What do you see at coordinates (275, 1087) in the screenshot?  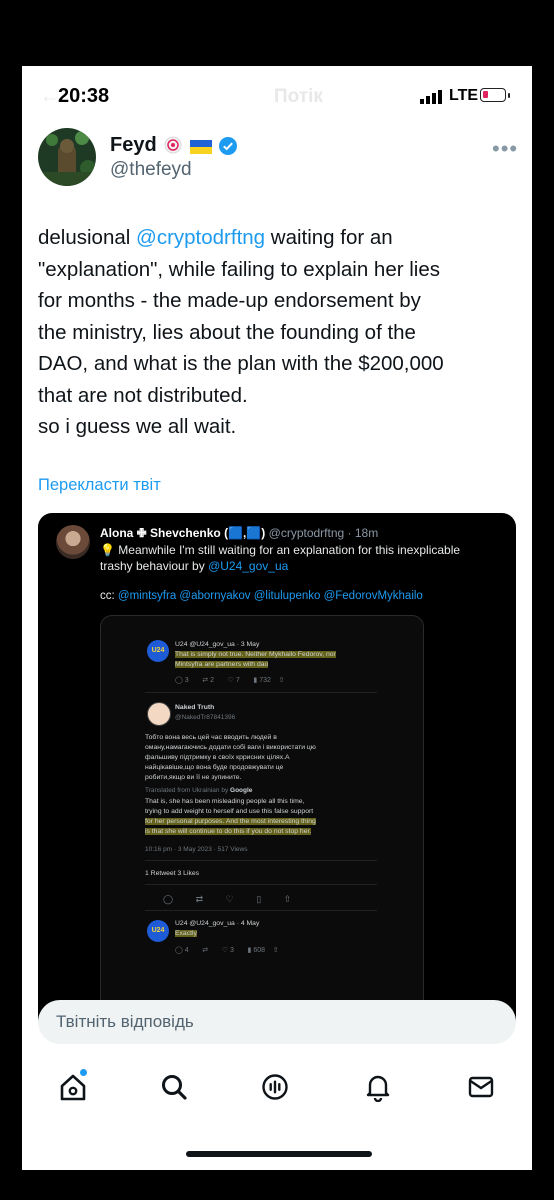 I see `spaces-icon` at bounding box center [275, 1087].